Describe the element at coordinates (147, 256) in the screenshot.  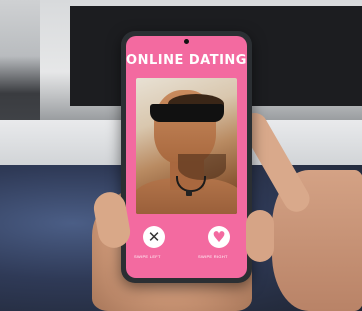
I see `swipe-left-caption: SWIPE LEFT` at that location.